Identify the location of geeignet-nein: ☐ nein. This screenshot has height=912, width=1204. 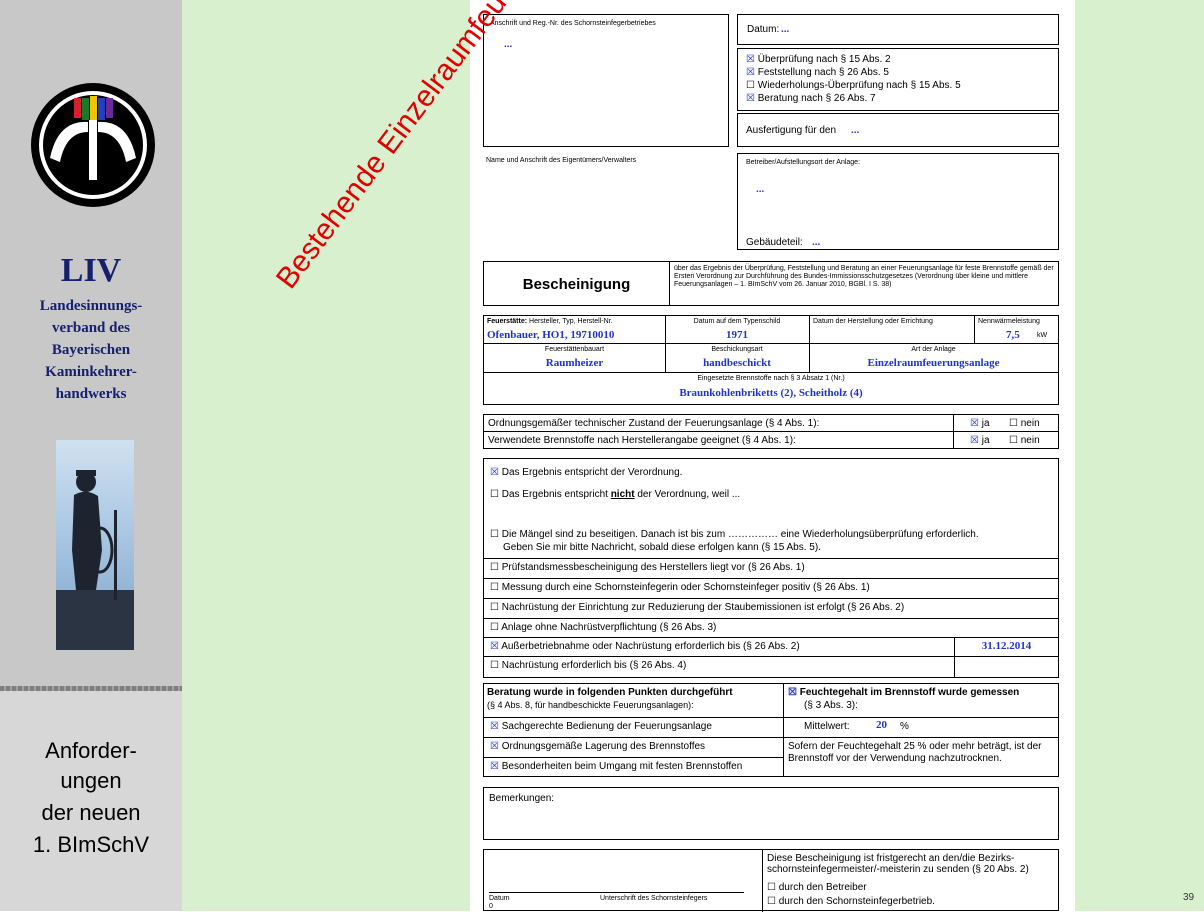
(1024, 440).